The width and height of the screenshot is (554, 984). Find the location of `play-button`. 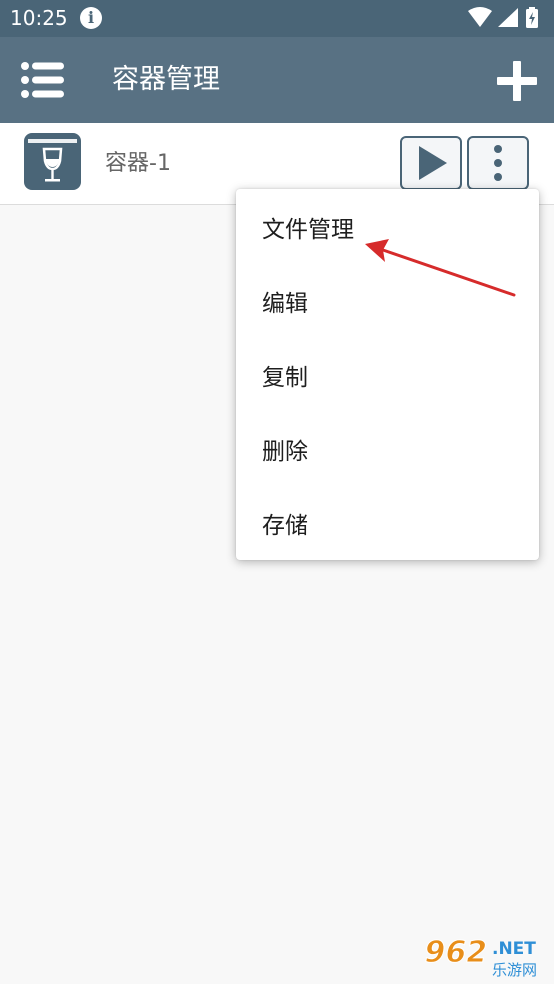

play-button is located at coordinates (431, 163).